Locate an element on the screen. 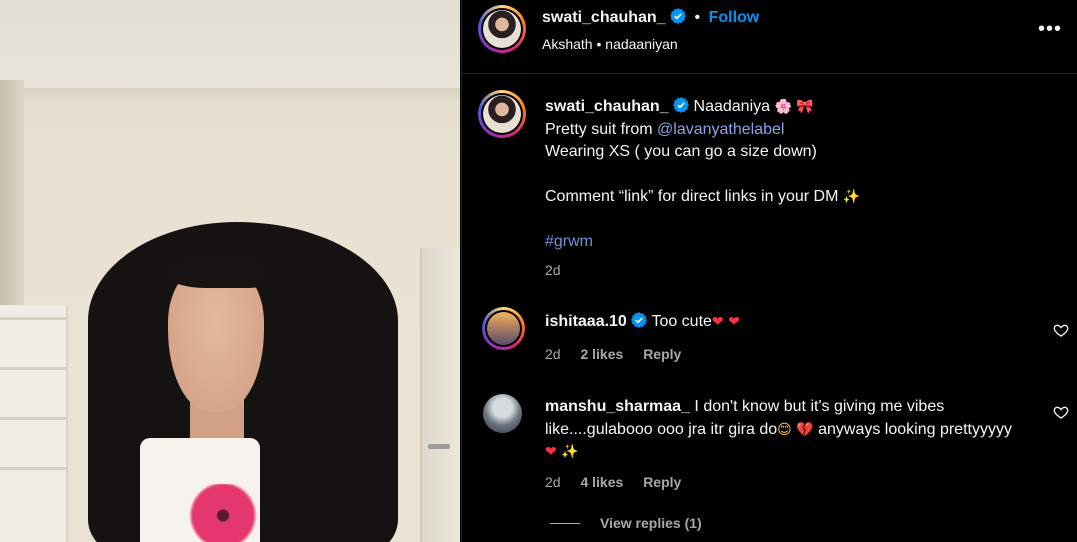  more-options-icon: ••• is located at coordinates (1050, 30).